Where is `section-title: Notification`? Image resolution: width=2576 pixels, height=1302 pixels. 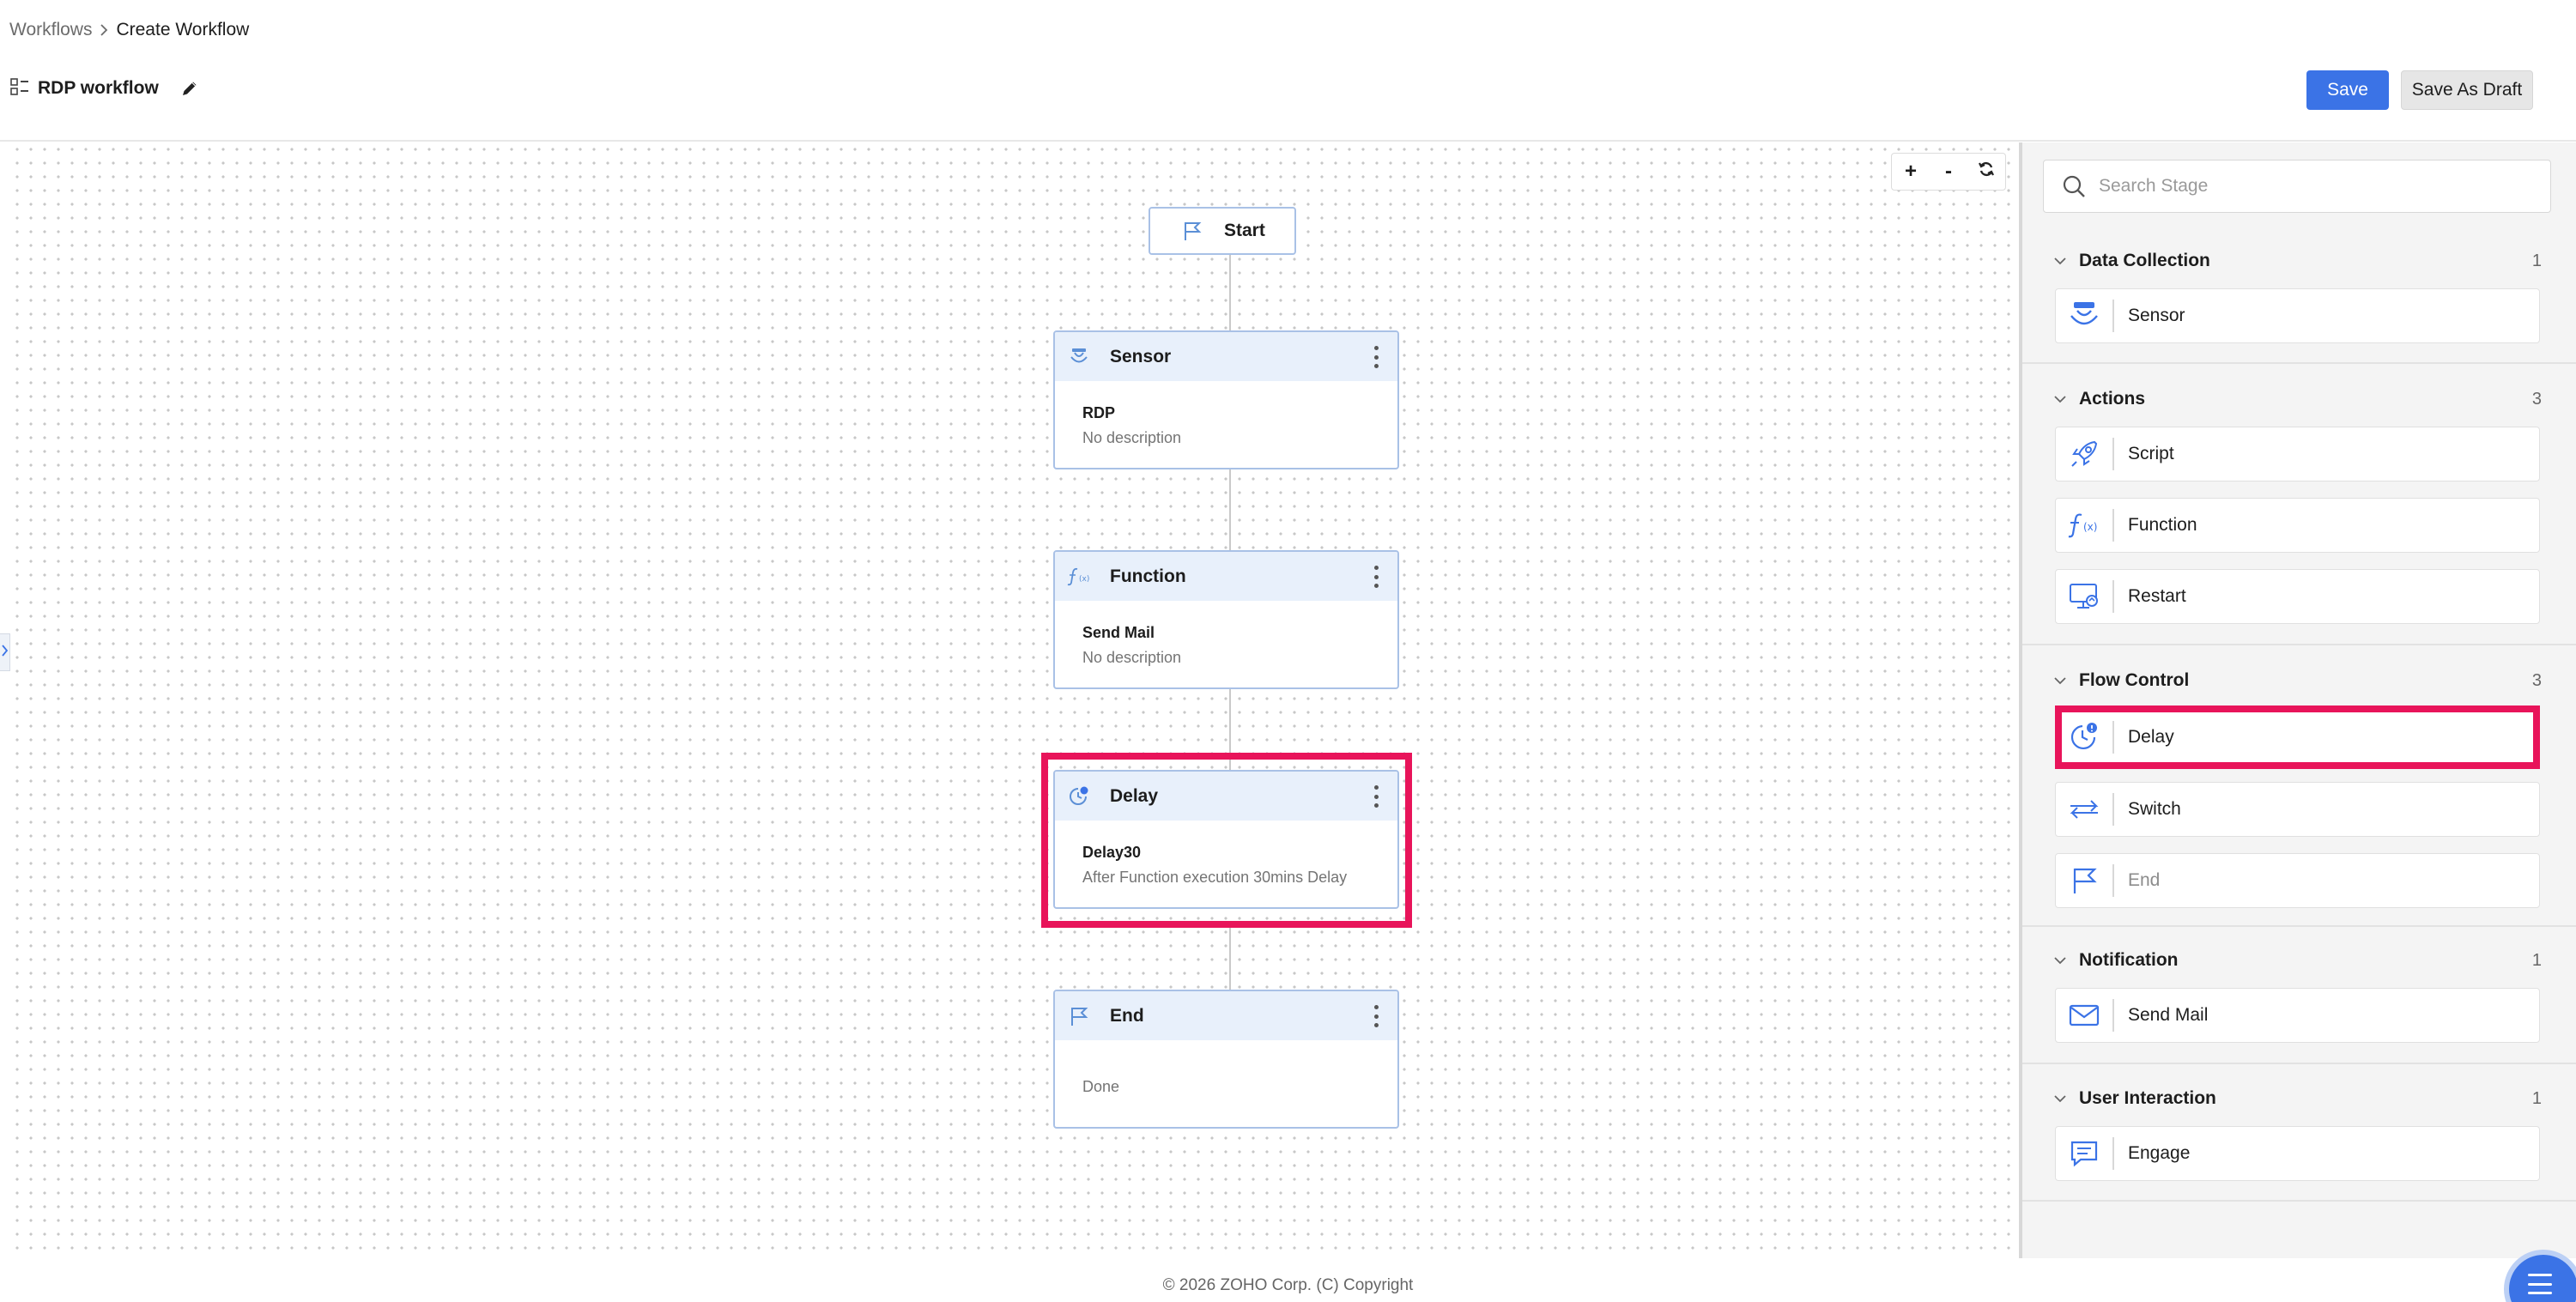 section-title: Notification is located at coordinates (2129, 960).